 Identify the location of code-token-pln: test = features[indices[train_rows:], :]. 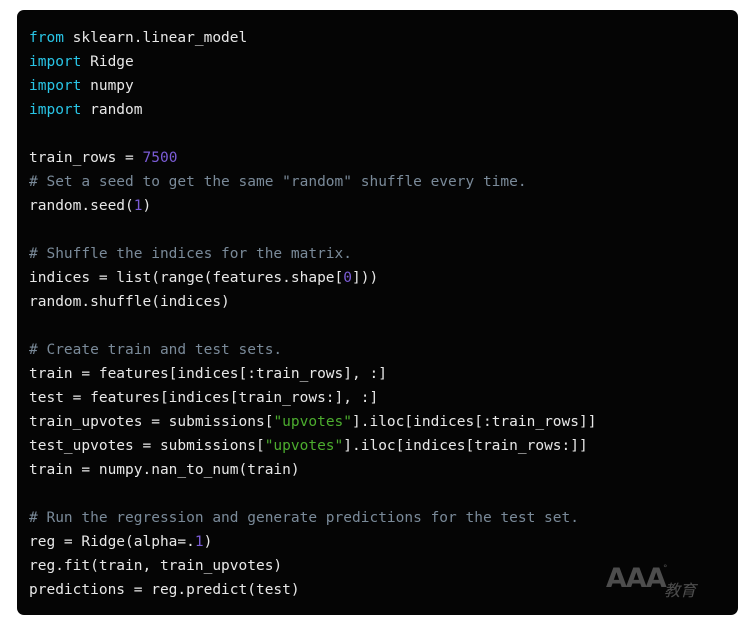
(204, 398).